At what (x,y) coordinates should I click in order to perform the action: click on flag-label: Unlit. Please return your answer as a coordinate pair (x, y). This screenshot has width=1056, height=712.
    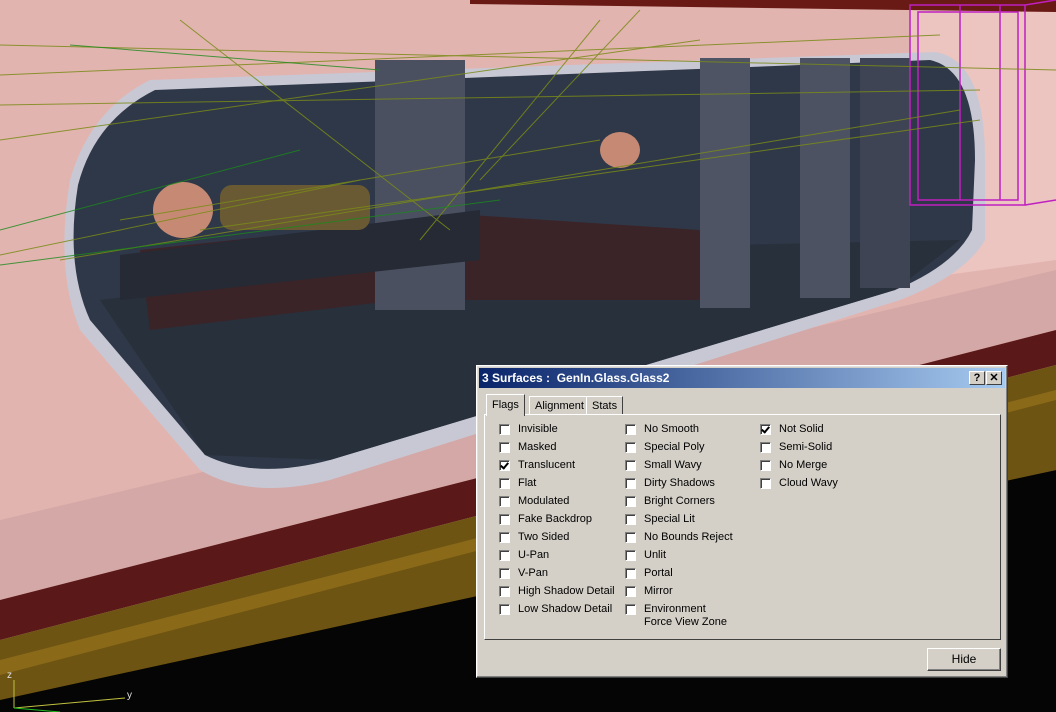
    Looking at the image, I should click on (655, 555).